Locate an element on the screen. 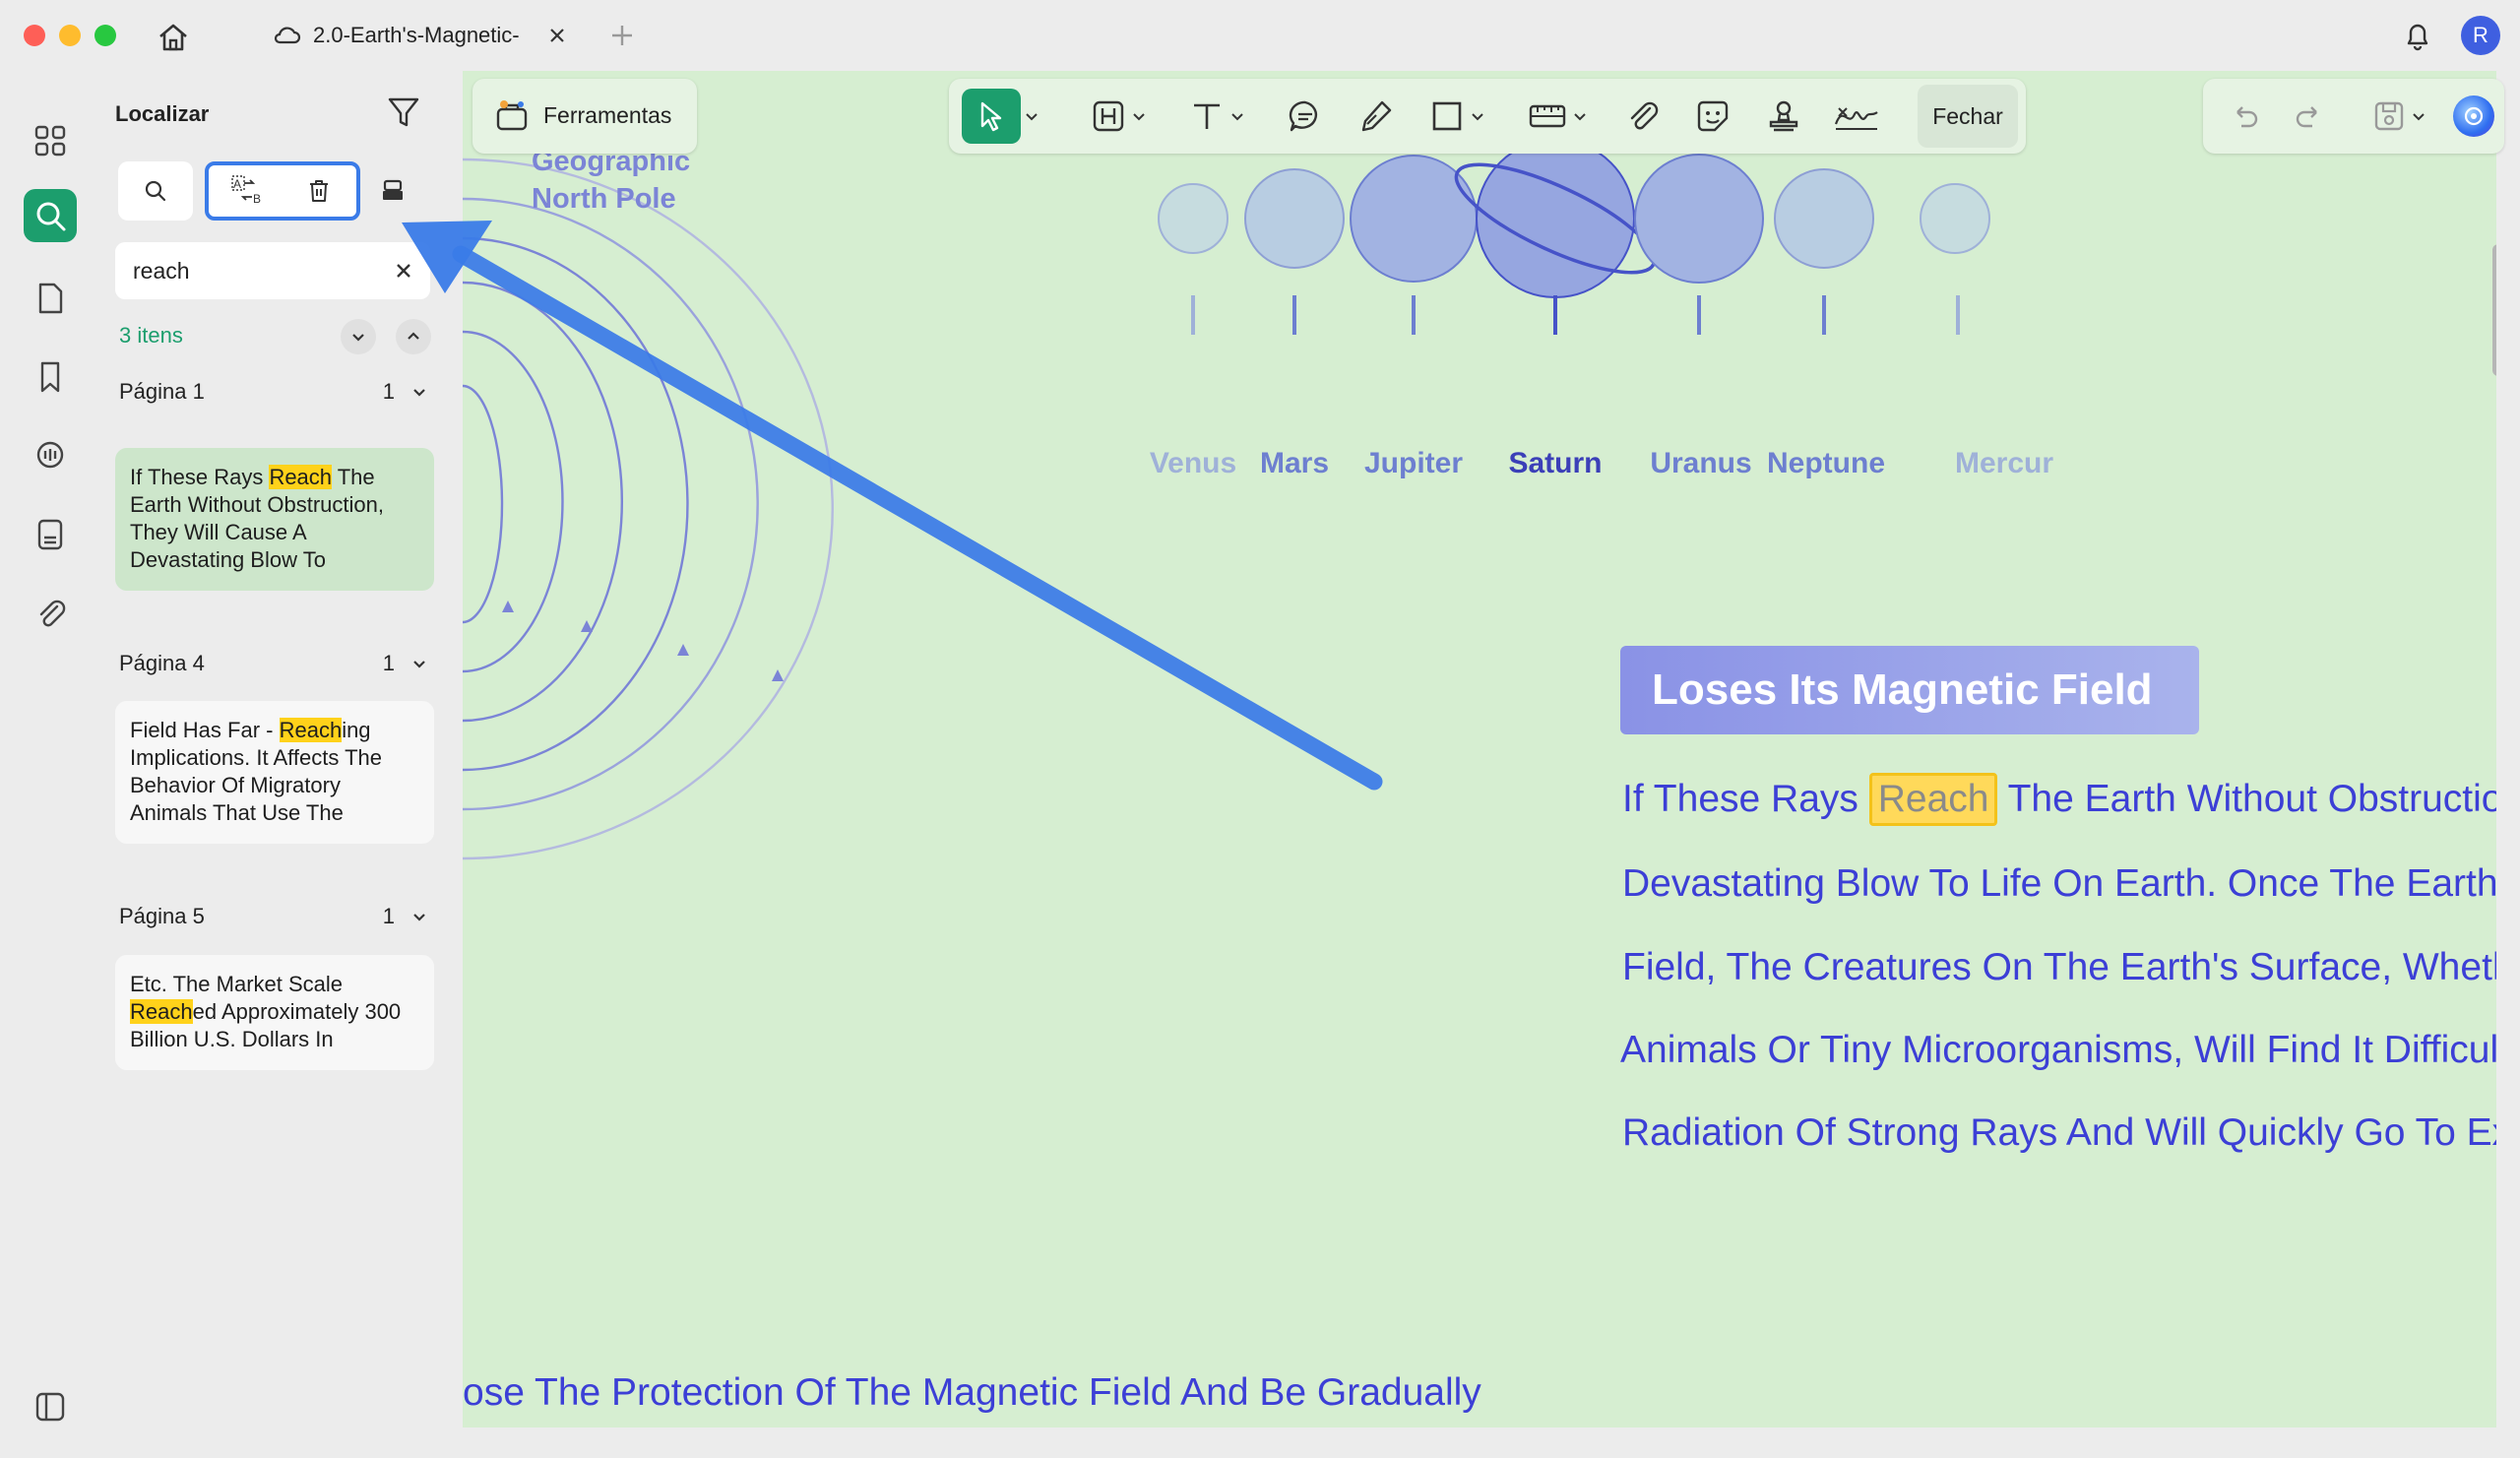 The width and height of the screenshot is (2520, 1458). signature-icon is located at coordinates (1856, 116).